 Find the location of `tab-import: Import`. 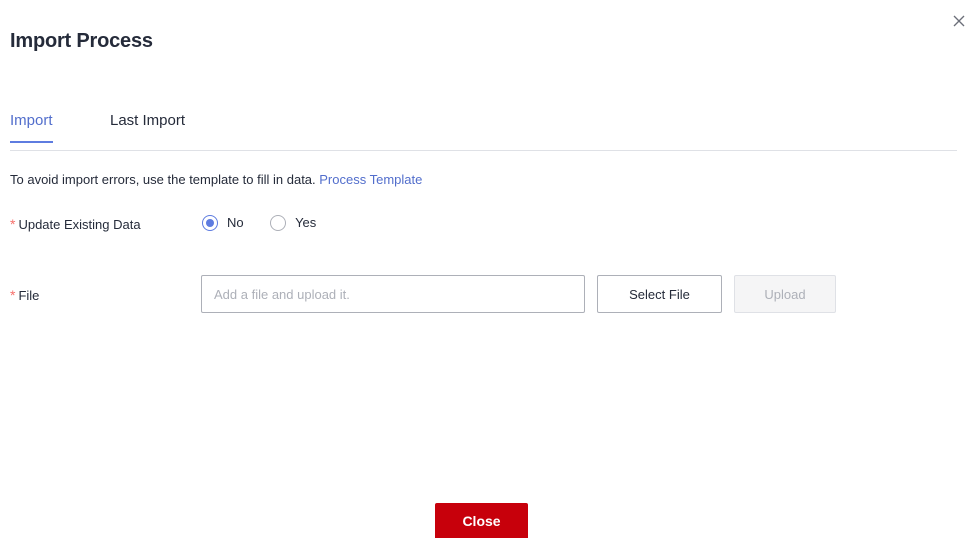

tab-import: Import is located at coordinates (31, 127).